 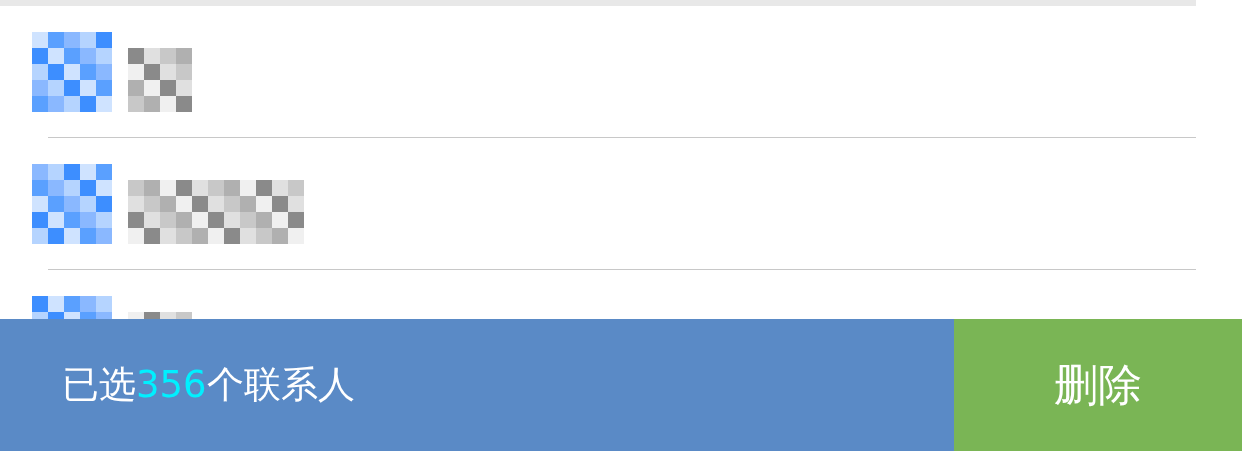 What do you see at coordinates (1098, 385) in the screenshot?
I see `delete-button: 删除` at bounding box center [1098, 385].